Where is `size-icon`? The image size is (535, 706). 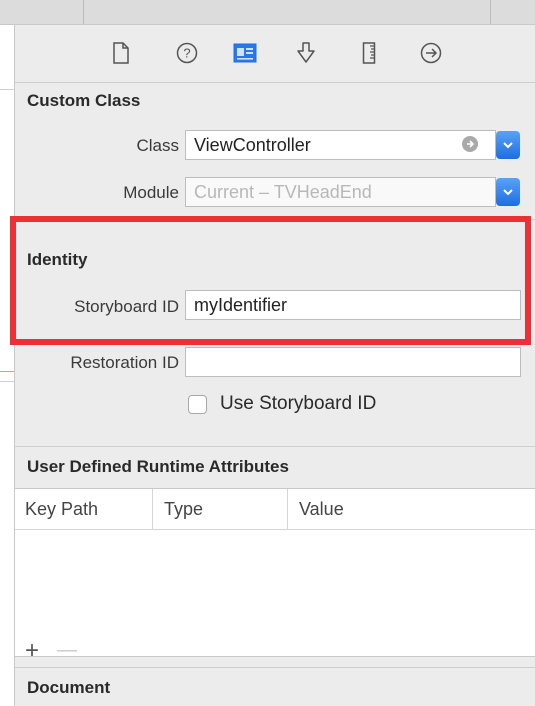
size-icon is located at coordinates (369, 53).